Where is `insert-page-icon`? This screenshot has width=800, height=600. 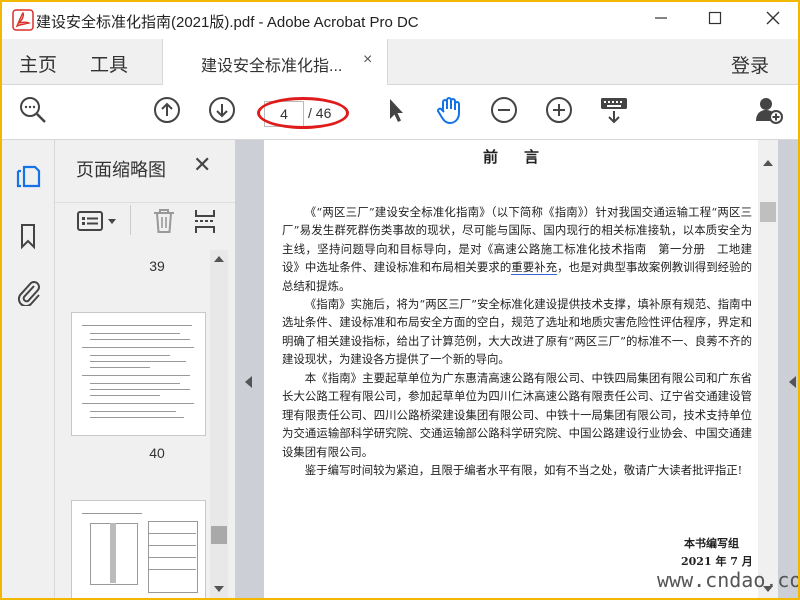 insert-page-icon is located at coordinates (205, 224).